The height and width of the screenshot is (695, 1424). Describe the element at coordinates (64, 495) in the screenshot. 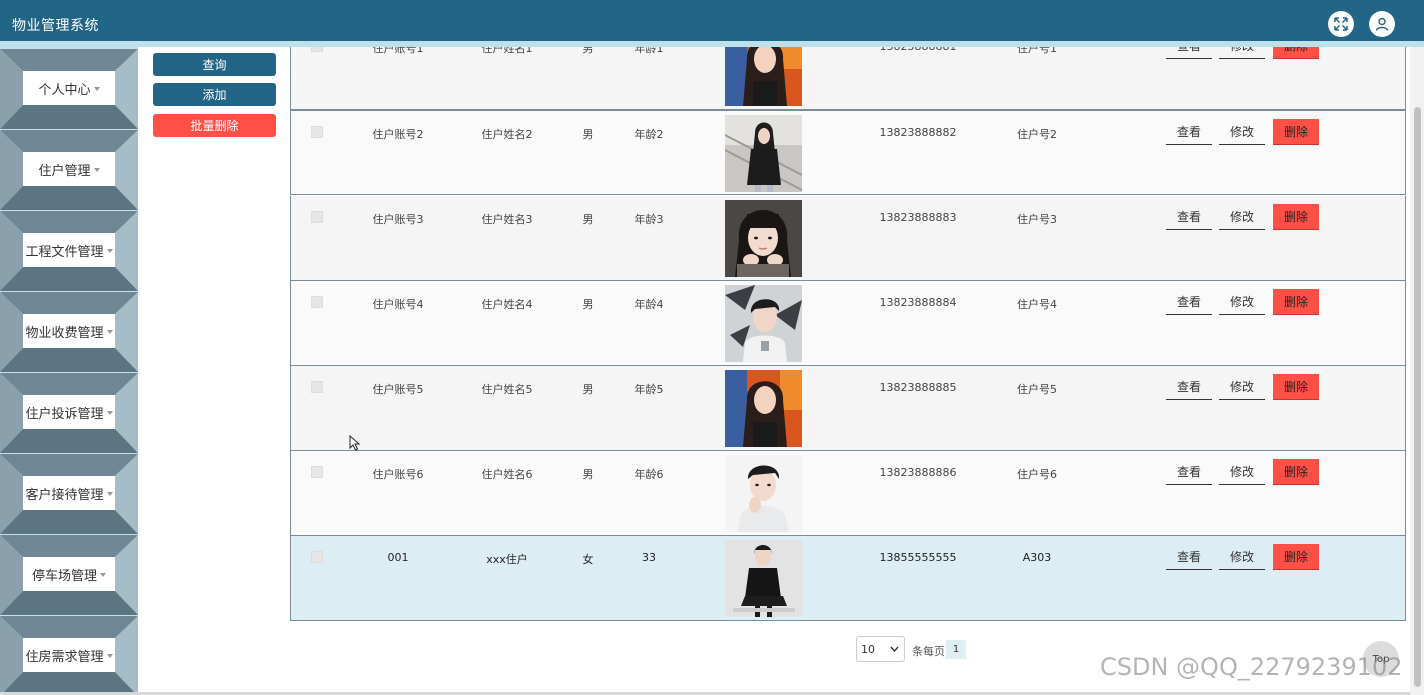

I see `sidebar-item-label: 客户接待管理` at that location.